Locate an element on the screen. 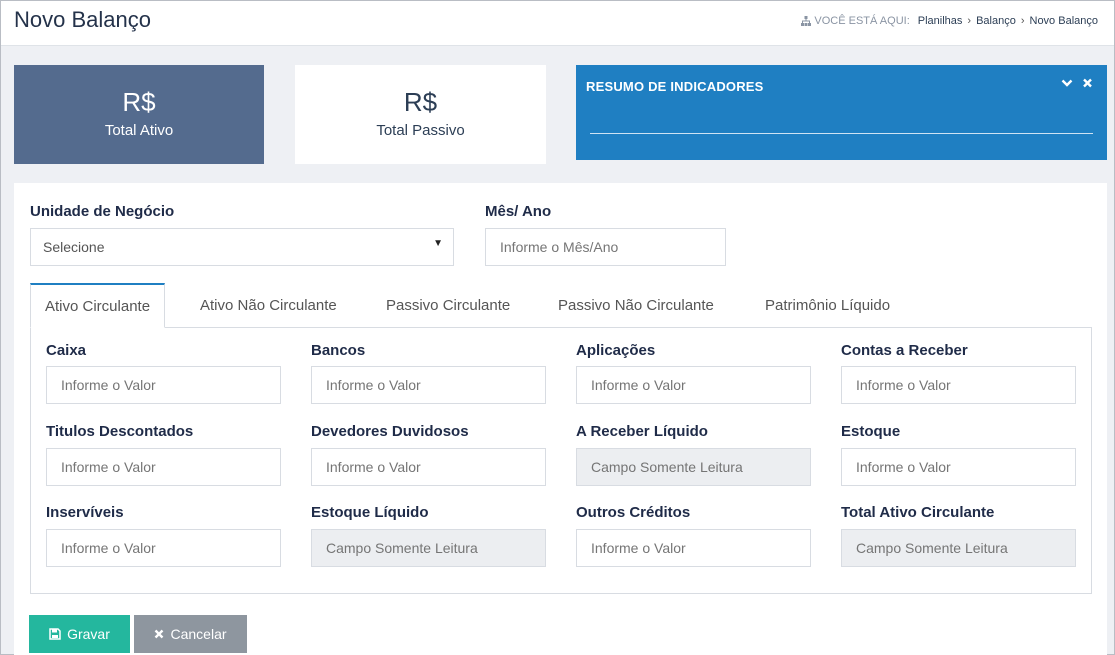 This screenshot has width=1115, height=655. mes-ano-label: Mês/ Ano is located at coordinates (518, 211).